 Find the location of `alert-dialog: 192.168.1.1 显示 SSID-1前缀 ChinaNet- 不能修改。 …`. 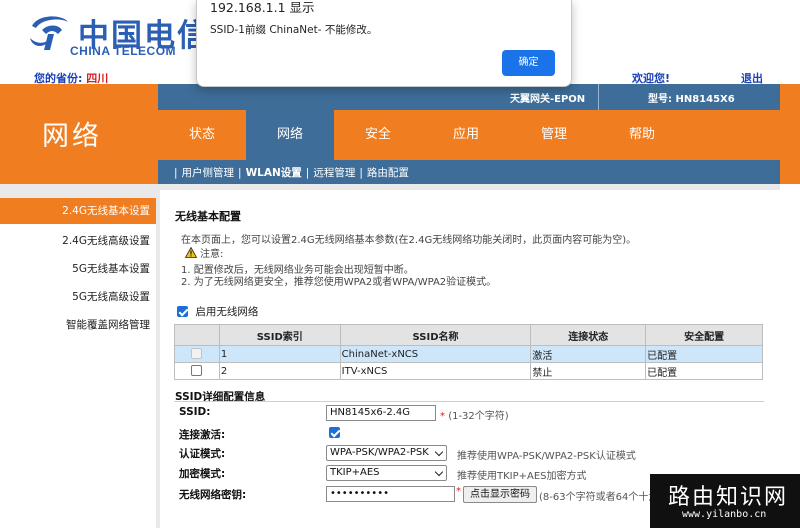

alert-dialog: 192.168.1.1 显示 SSID-1前缀 ChinaNet- 不能修改。 … is located at coordinates (384, 43).